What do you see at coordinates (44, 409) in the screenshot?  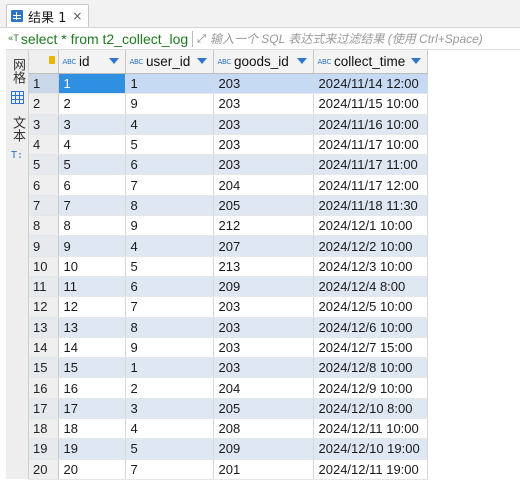 I see `row-number: 17` at bounding box center [44, 409].